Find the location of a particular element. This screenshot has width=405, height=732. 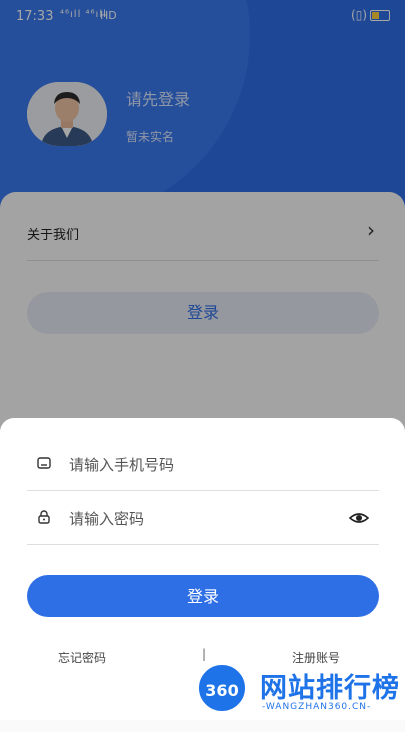

register-link: 注册账号 is located at coordinates (316, 657).